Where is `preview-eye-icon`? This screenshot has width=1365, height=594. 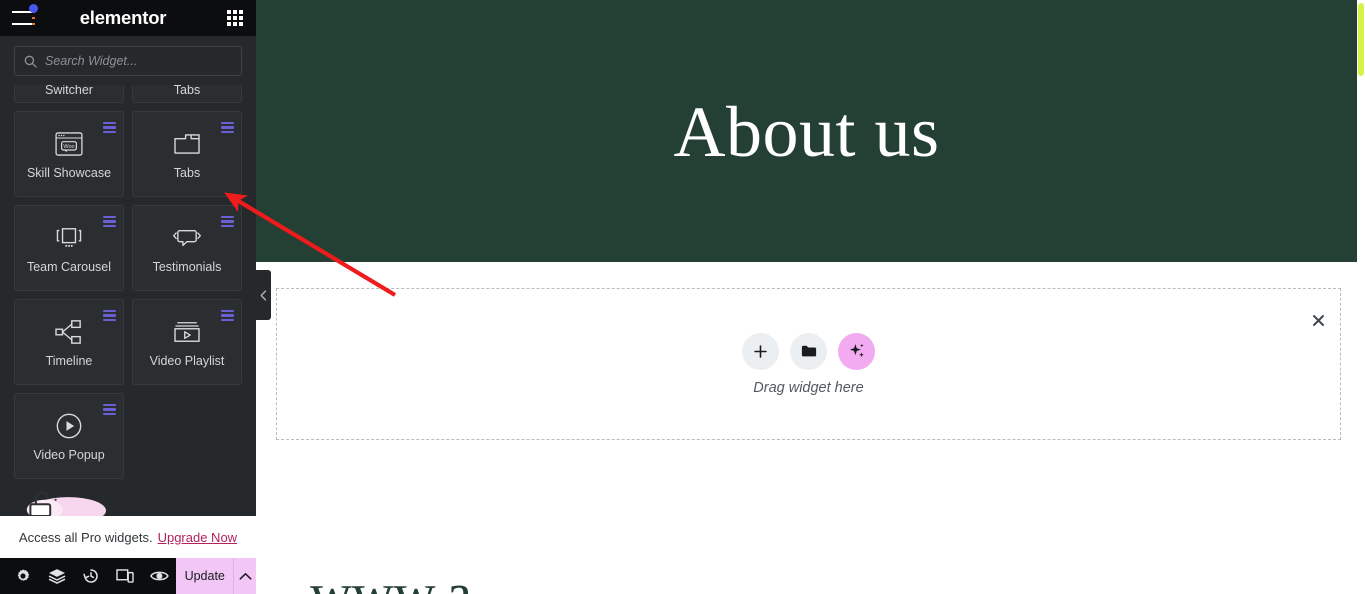
preview-eye-icon is located at coordinates (159, 576).